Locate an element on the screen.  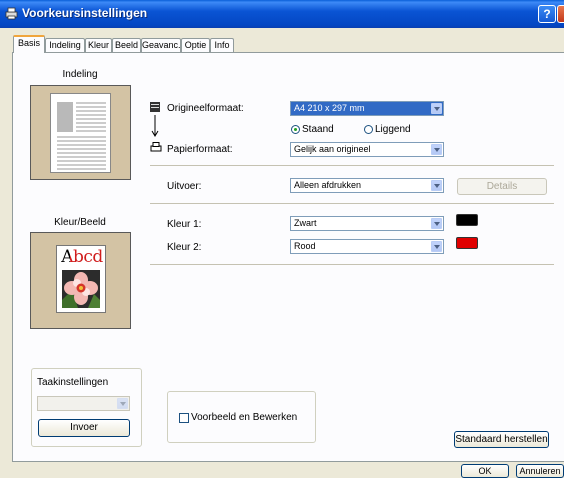
text-lines-bottom is located at coordinates (81, 153).